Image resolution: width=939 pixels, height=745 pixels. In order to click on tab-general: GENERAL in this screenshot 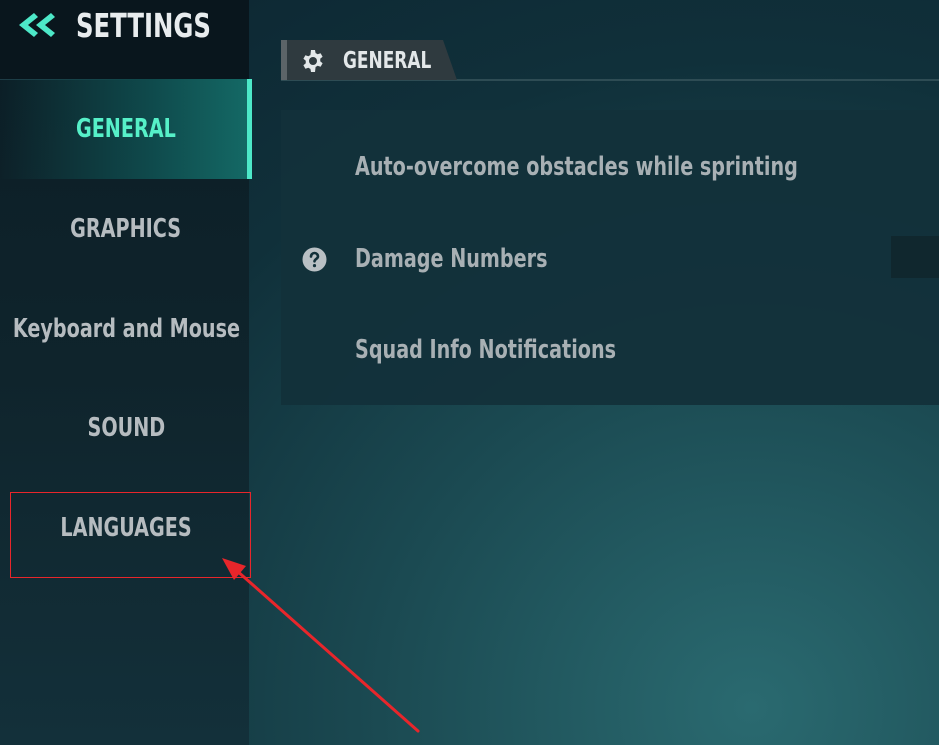, I will do `click(369, 60)`.